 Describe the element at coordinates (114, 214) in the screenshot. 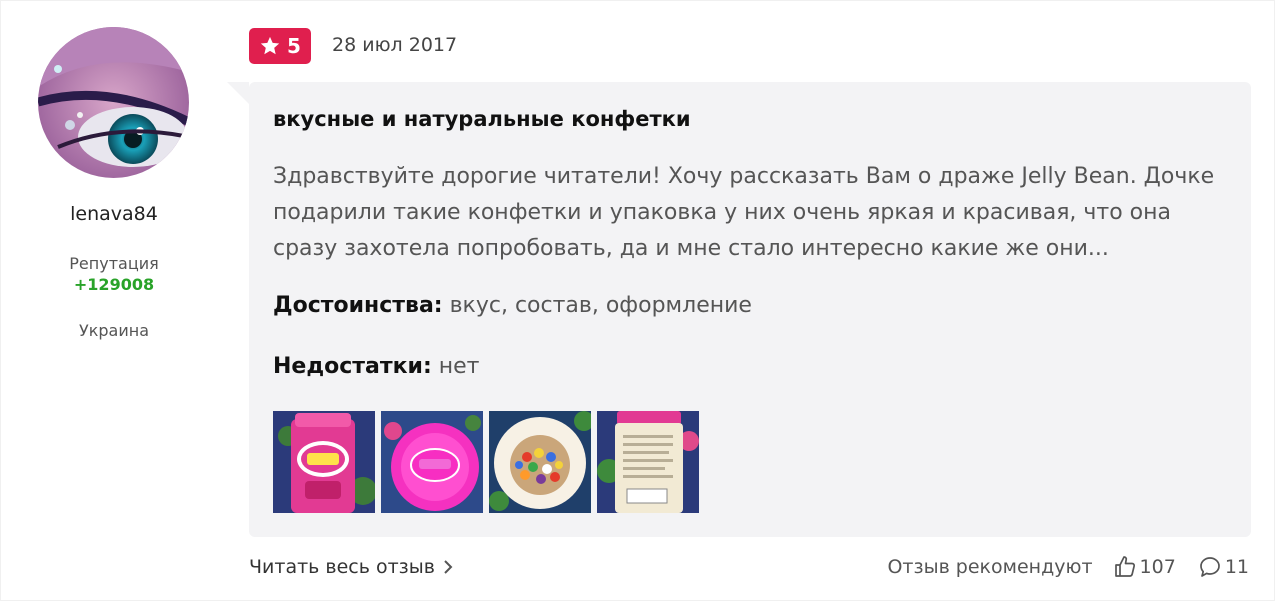

I see `author-username: lenava84` at that location.